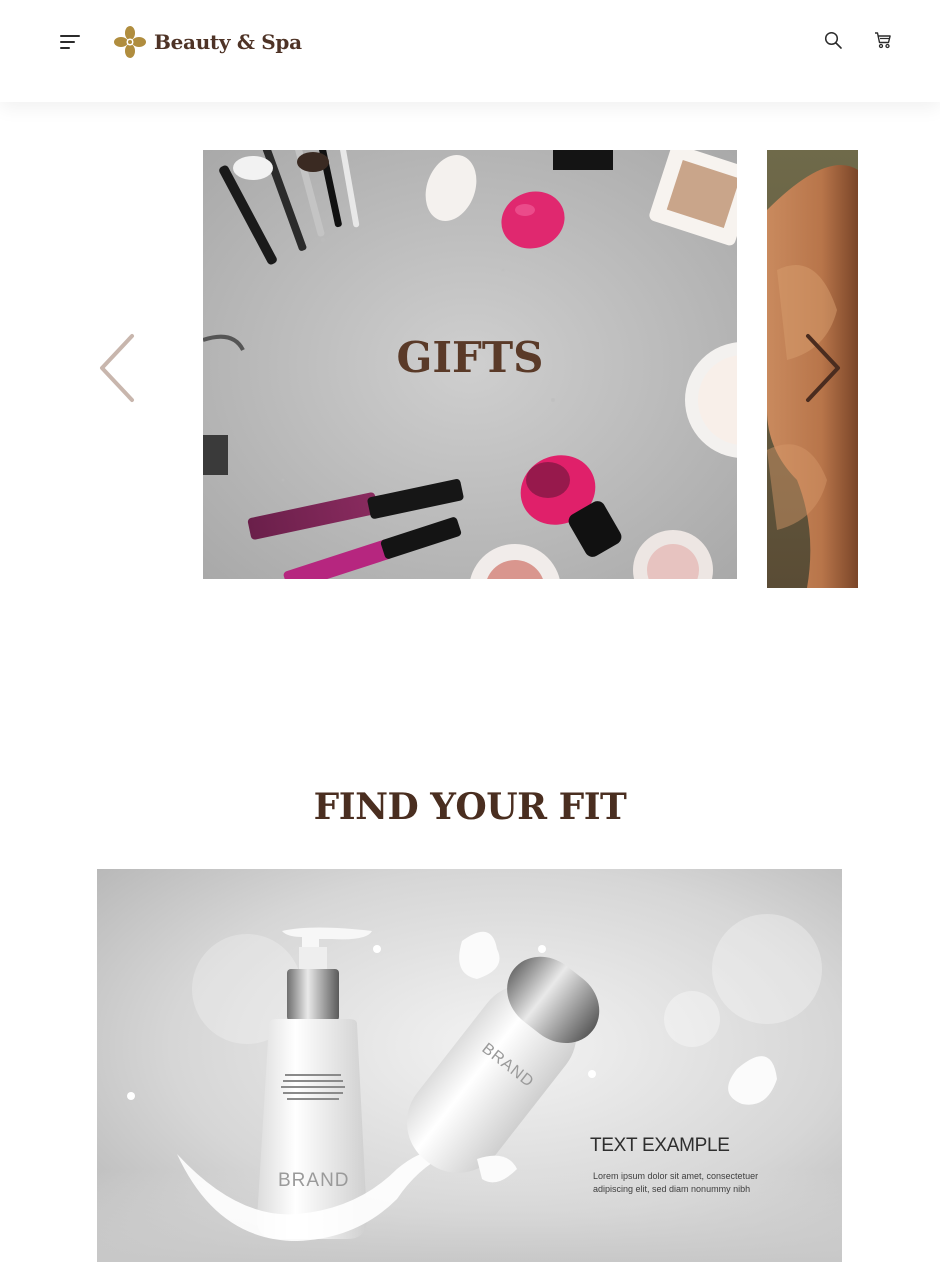  What do you see at coordinates (314, 1180) in the screenshot?
I see `bottle-brand-label: BRAND` at bounding box center [314, 1180].